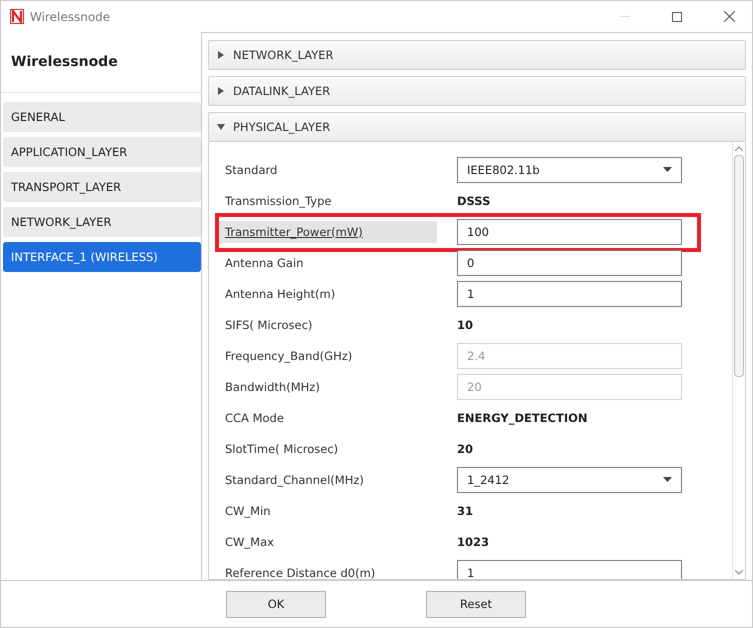 The width and height of the screenshot is (753, 628). Describe the element at coordinates (102, 117) in the screenshot. I see `sidebar-item: GENERAL` at that location.